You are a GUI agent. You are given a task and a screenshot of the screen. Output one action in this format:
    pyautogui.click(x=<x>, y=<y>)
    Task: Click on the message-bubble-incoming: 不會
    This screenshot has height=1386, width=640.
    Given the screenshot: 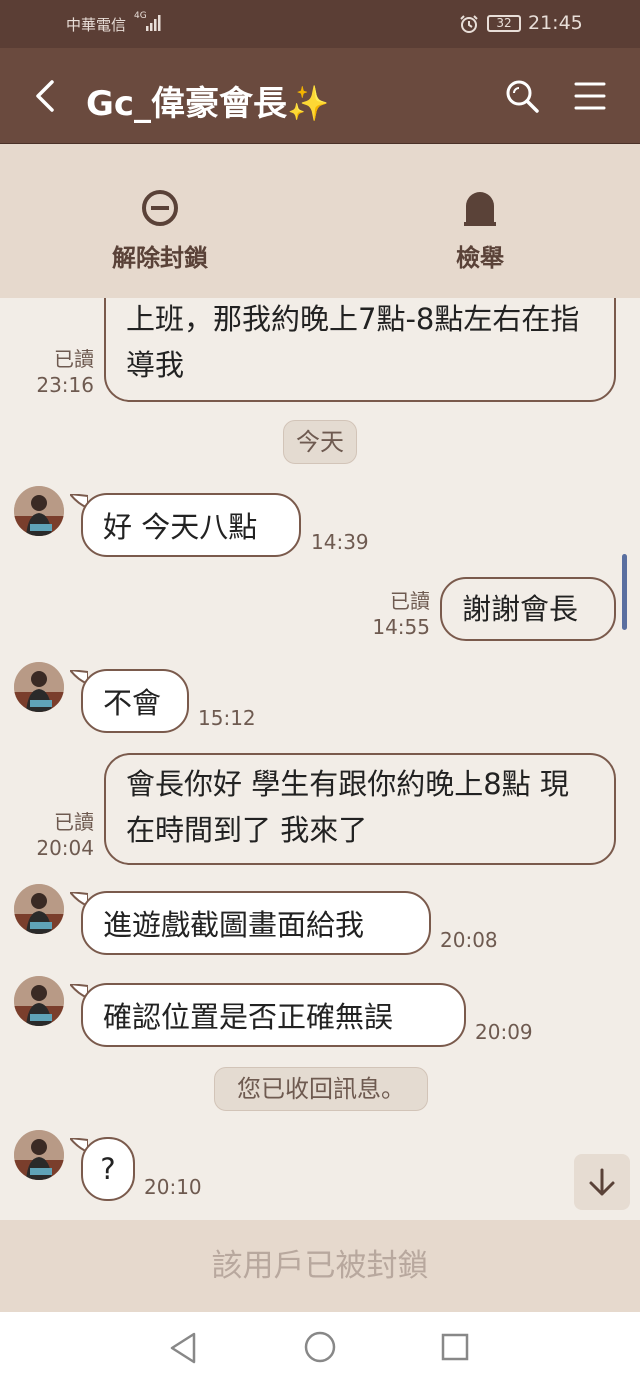 What is the action you would take?
    pyautogui.click(x=135, y=701)
    